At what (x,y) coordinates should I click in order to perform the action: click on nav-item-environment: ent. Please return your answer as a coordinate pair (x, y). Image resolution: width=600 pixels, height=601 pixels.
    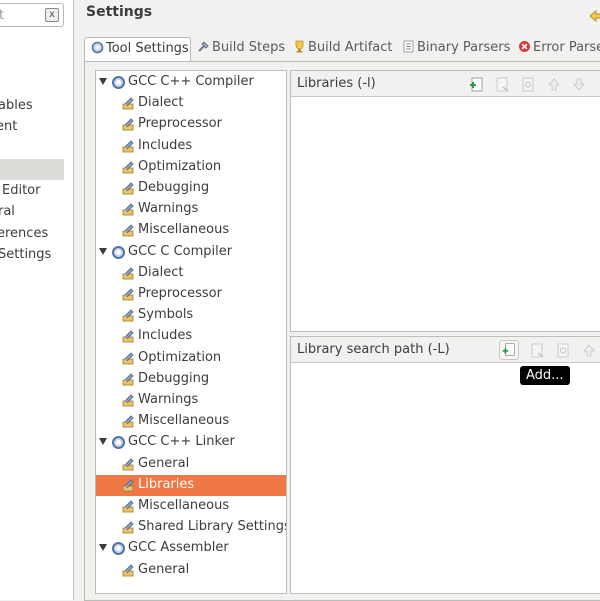
    Looking at the image, I should click on (8, 126).